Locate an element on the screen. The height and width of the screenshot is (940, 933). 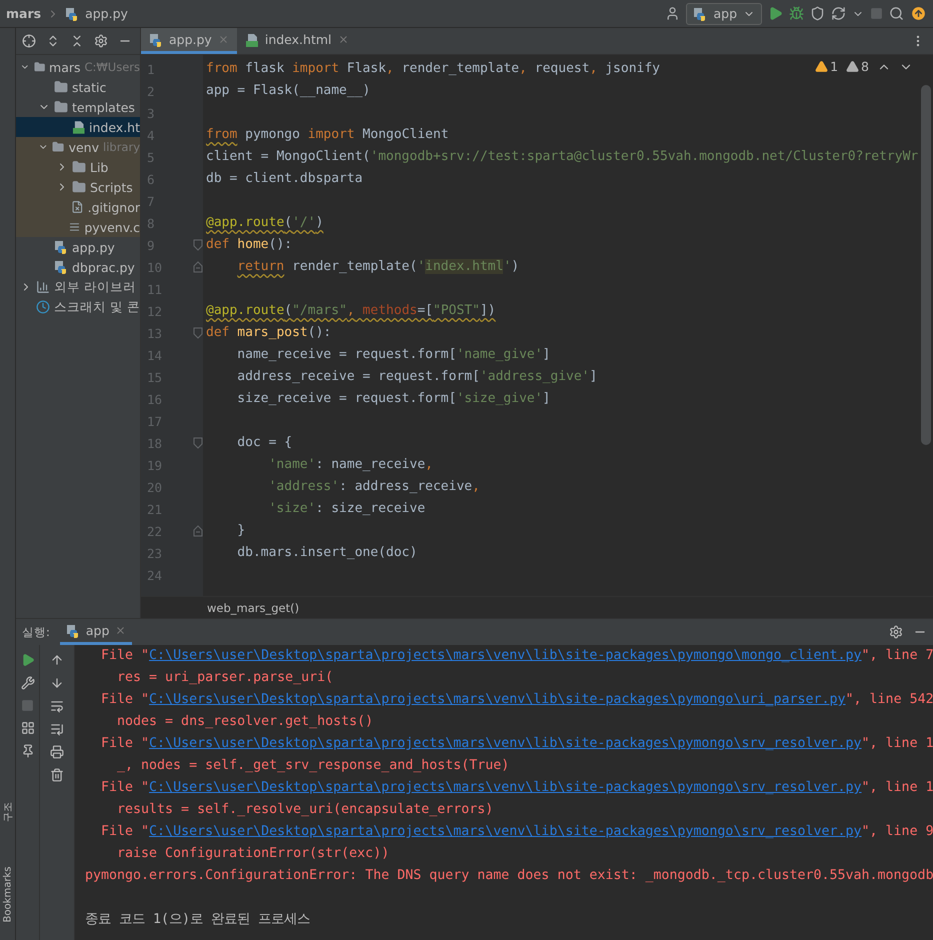
warning-count: 8 is located at coordinates (857, 66).